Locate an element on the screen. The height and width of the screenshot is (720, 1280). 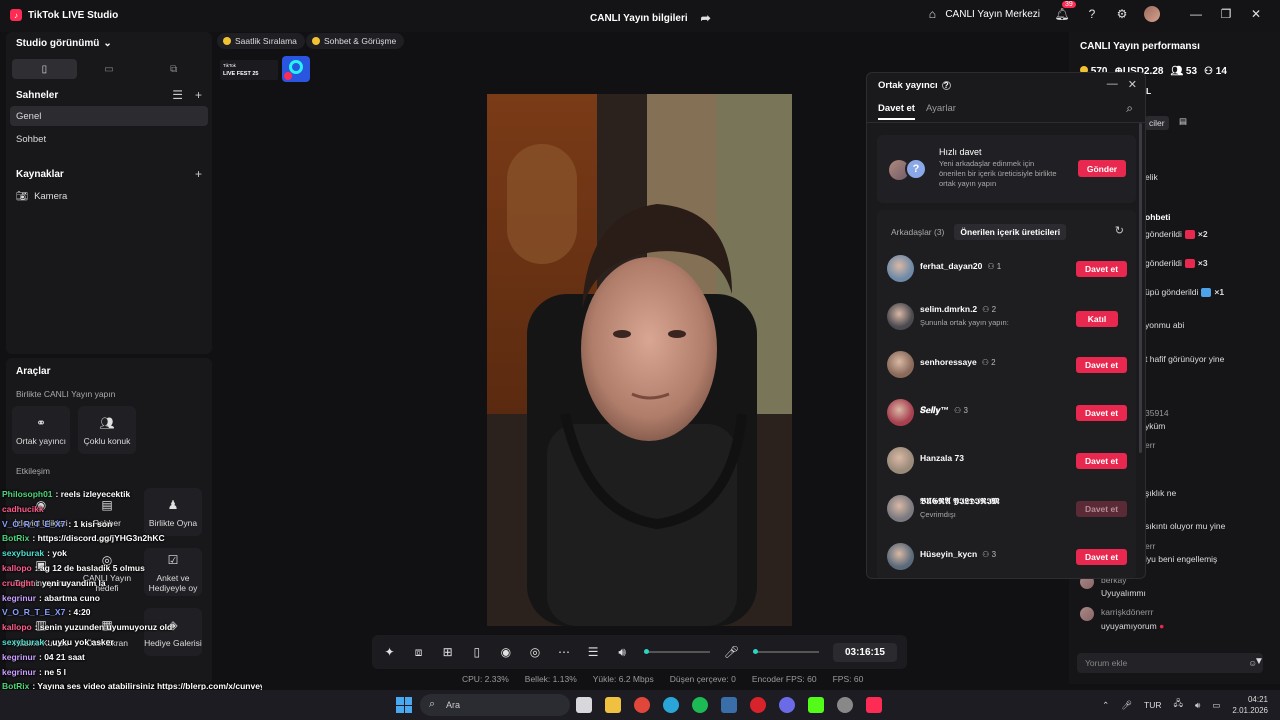
landscape-mode-icon: ▭ is located at coordinates (109, 69).